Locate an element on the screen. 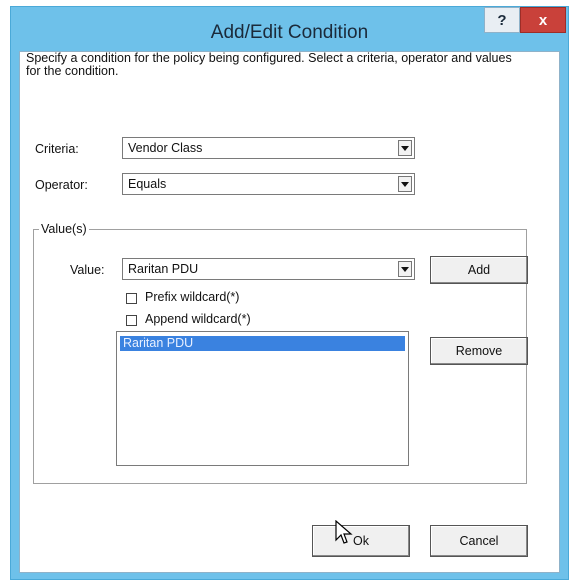 This screenshot has width=579, height=586. append-wildcard-label: Append wildcard(*) is located at coordinates (198, 319).